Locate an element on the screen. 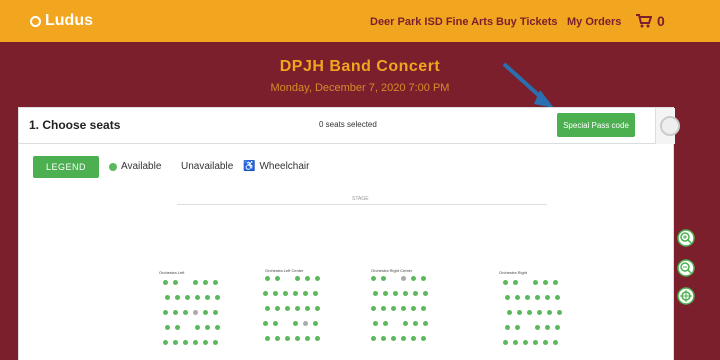  zoom-reset-icon is located at coordinates (686, 296).